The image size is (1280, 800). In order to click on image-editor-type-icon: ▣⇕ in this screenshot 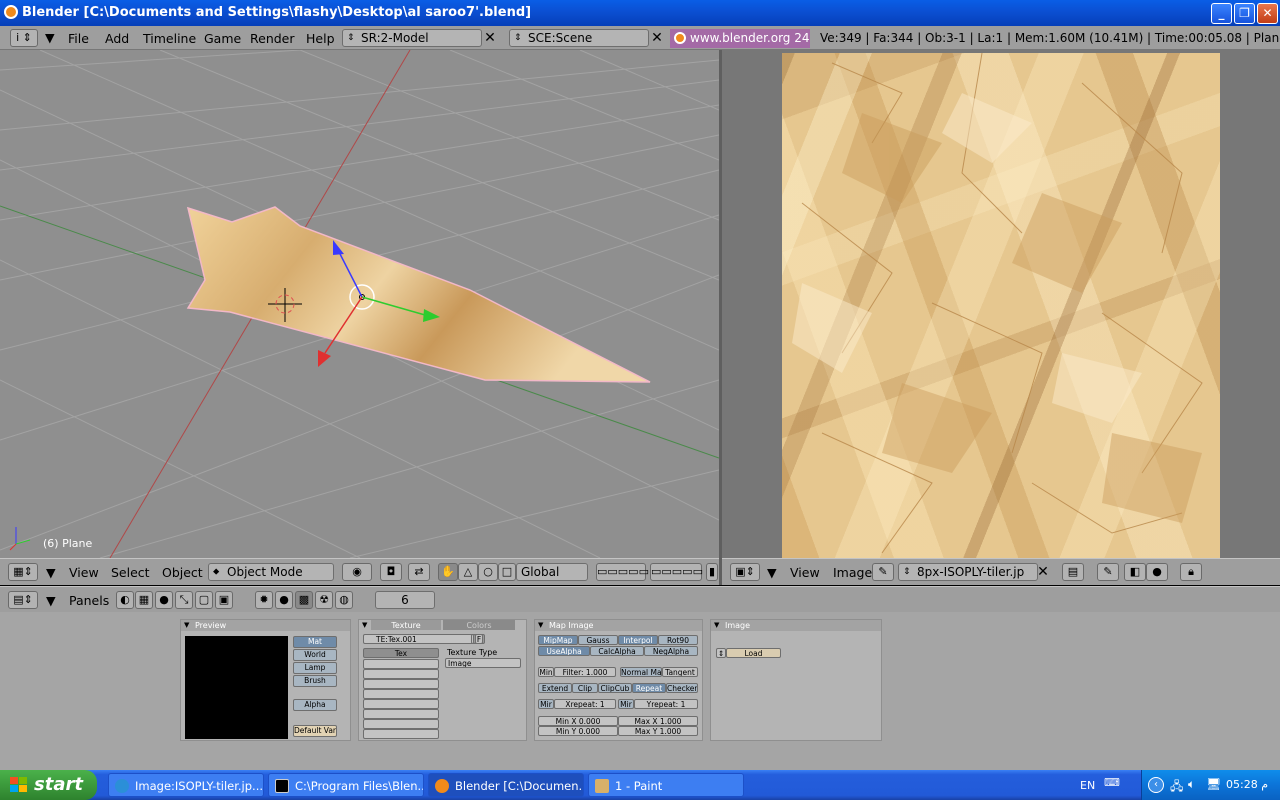, I will do `click(745, 572)`.